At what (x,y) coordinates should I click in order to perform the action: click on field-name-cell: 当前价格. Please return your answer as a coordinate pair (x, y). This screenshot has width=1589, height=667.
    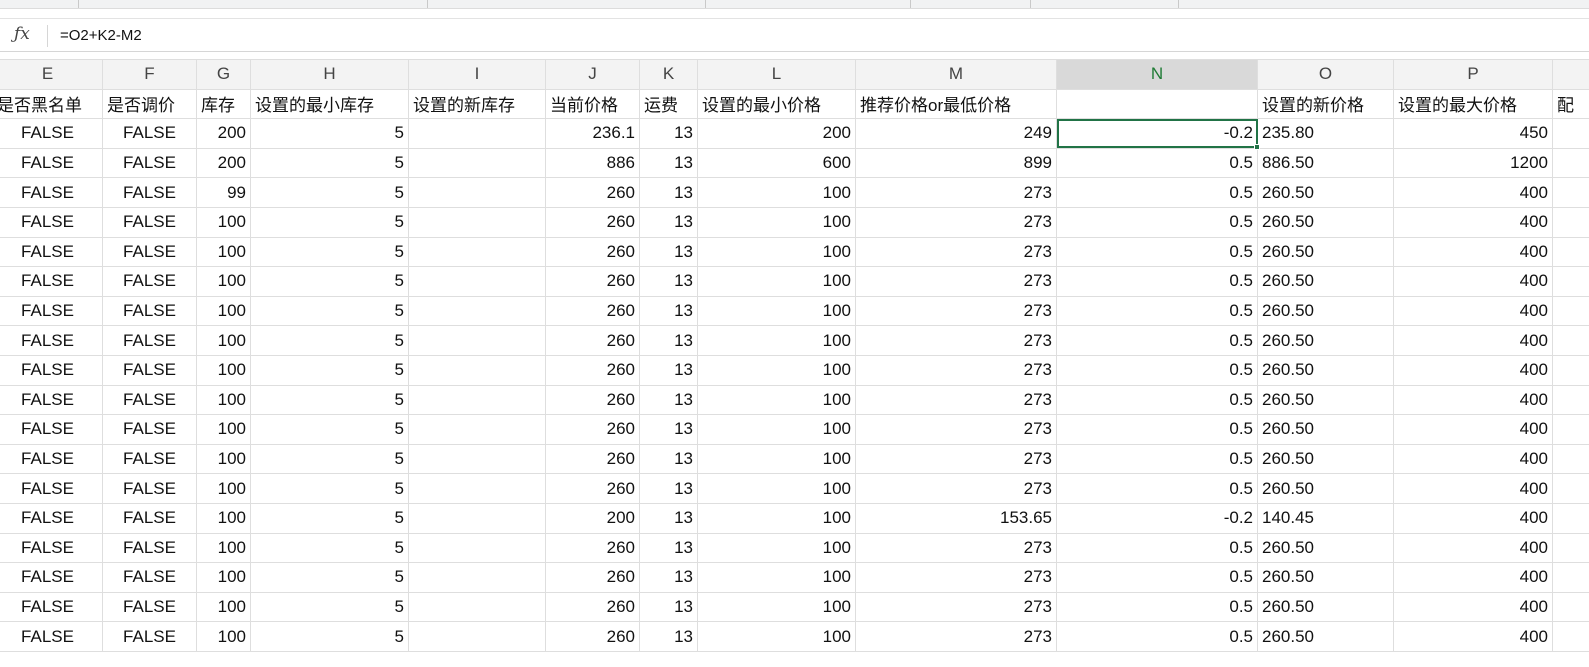
    Looking at the image, I should click on (592, 104).